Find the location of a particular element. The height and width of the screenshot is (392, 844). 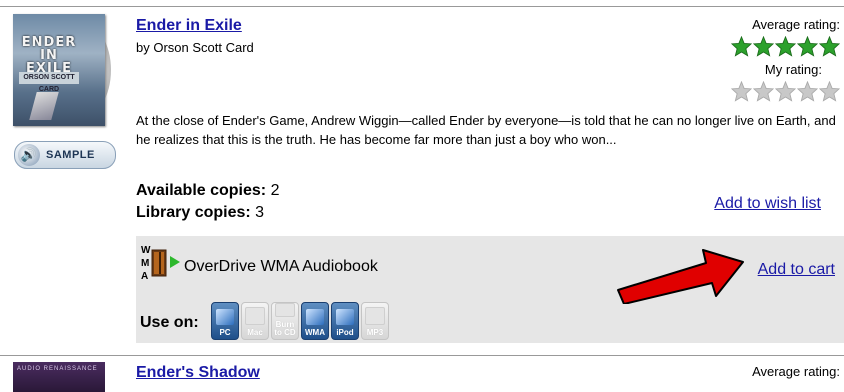

device-mp3-icon: MP3 is located at coordinates (375, 321).